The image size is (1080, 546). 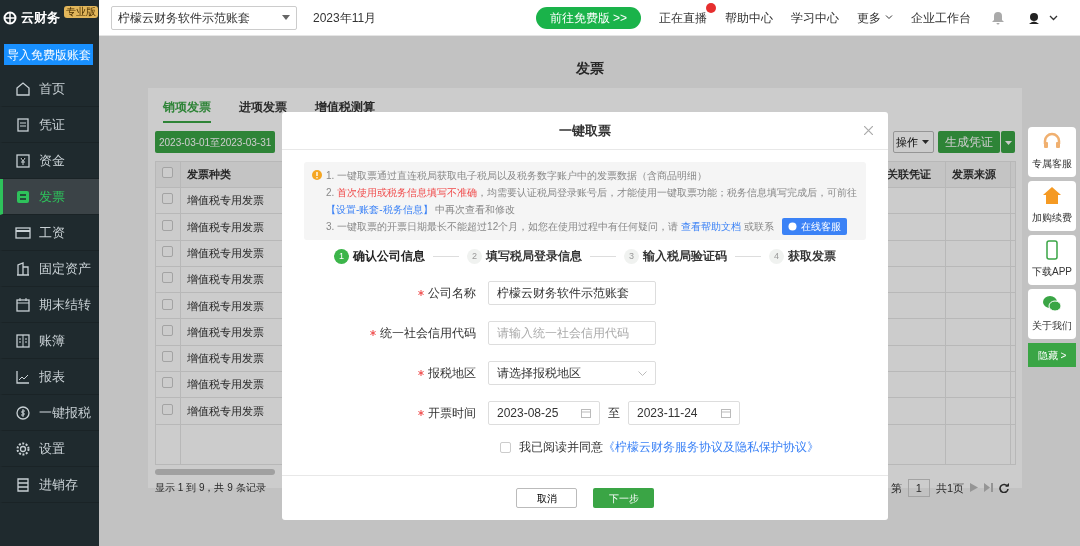 What do you see at coordinates (949, 488) in the screenshot?
I see `page-total: 共1页` at bounding box center [949, 488].